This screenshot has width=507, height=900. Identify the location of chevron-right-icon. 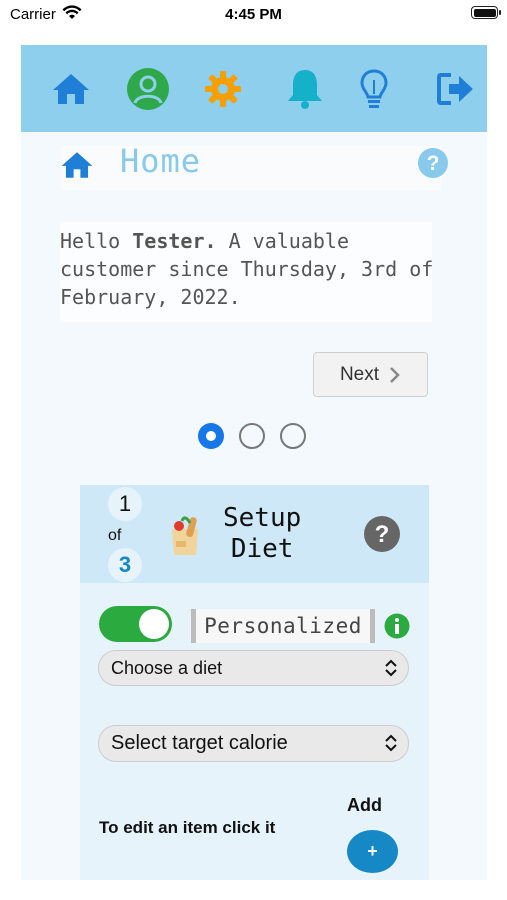
(395, 374).